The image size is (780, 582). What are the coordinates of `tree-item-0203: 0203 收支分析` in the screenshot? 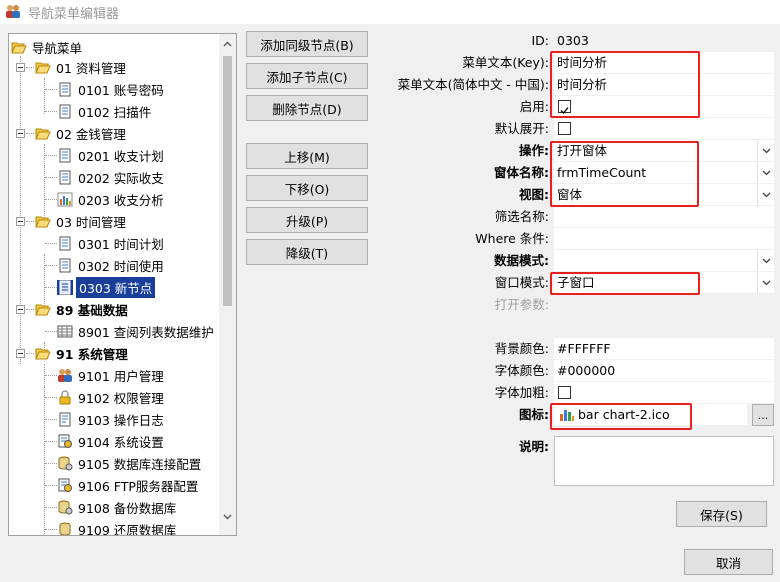 It's located at (111, 199).